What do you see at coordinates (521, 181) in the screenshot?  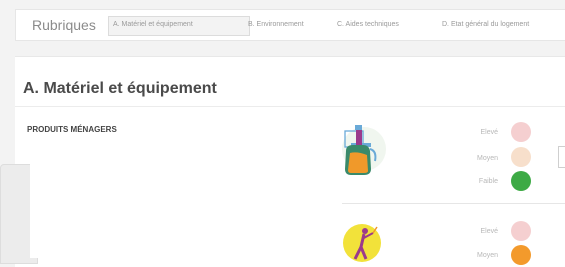 I see `level-dot-faible` at bounding box center [521, 181].